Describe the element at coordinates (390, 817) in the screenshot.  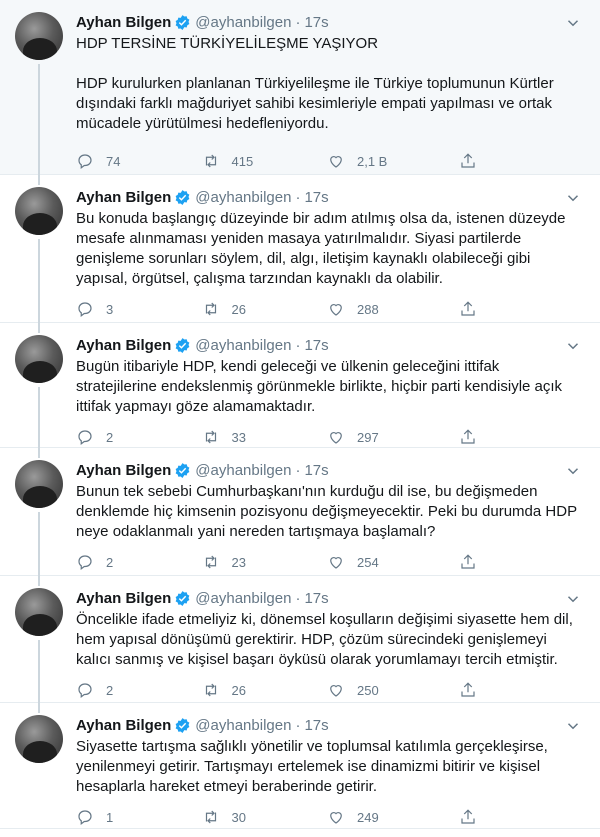
I see `like-button: 249` at that location.